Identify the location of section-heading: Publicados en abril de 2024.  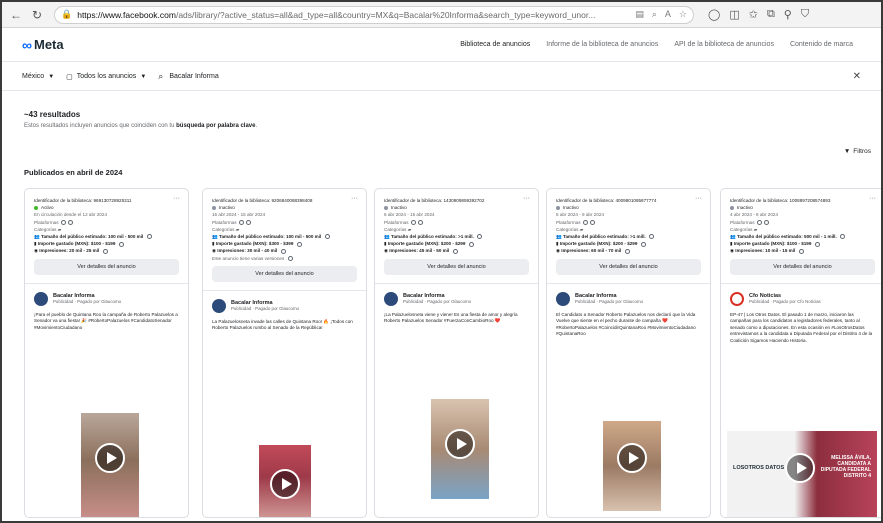
(73, 172).